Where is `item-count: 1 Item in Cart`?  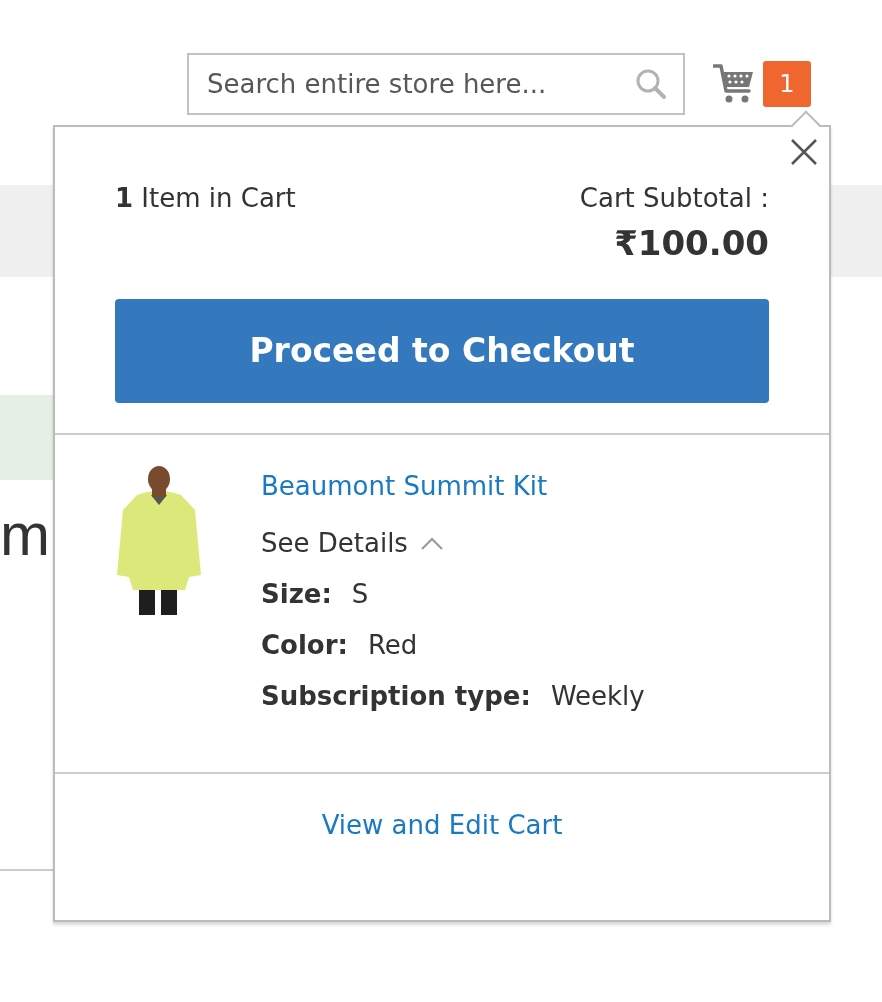 item-count: 1 Item in Cart is located at coordinates (205, 198).